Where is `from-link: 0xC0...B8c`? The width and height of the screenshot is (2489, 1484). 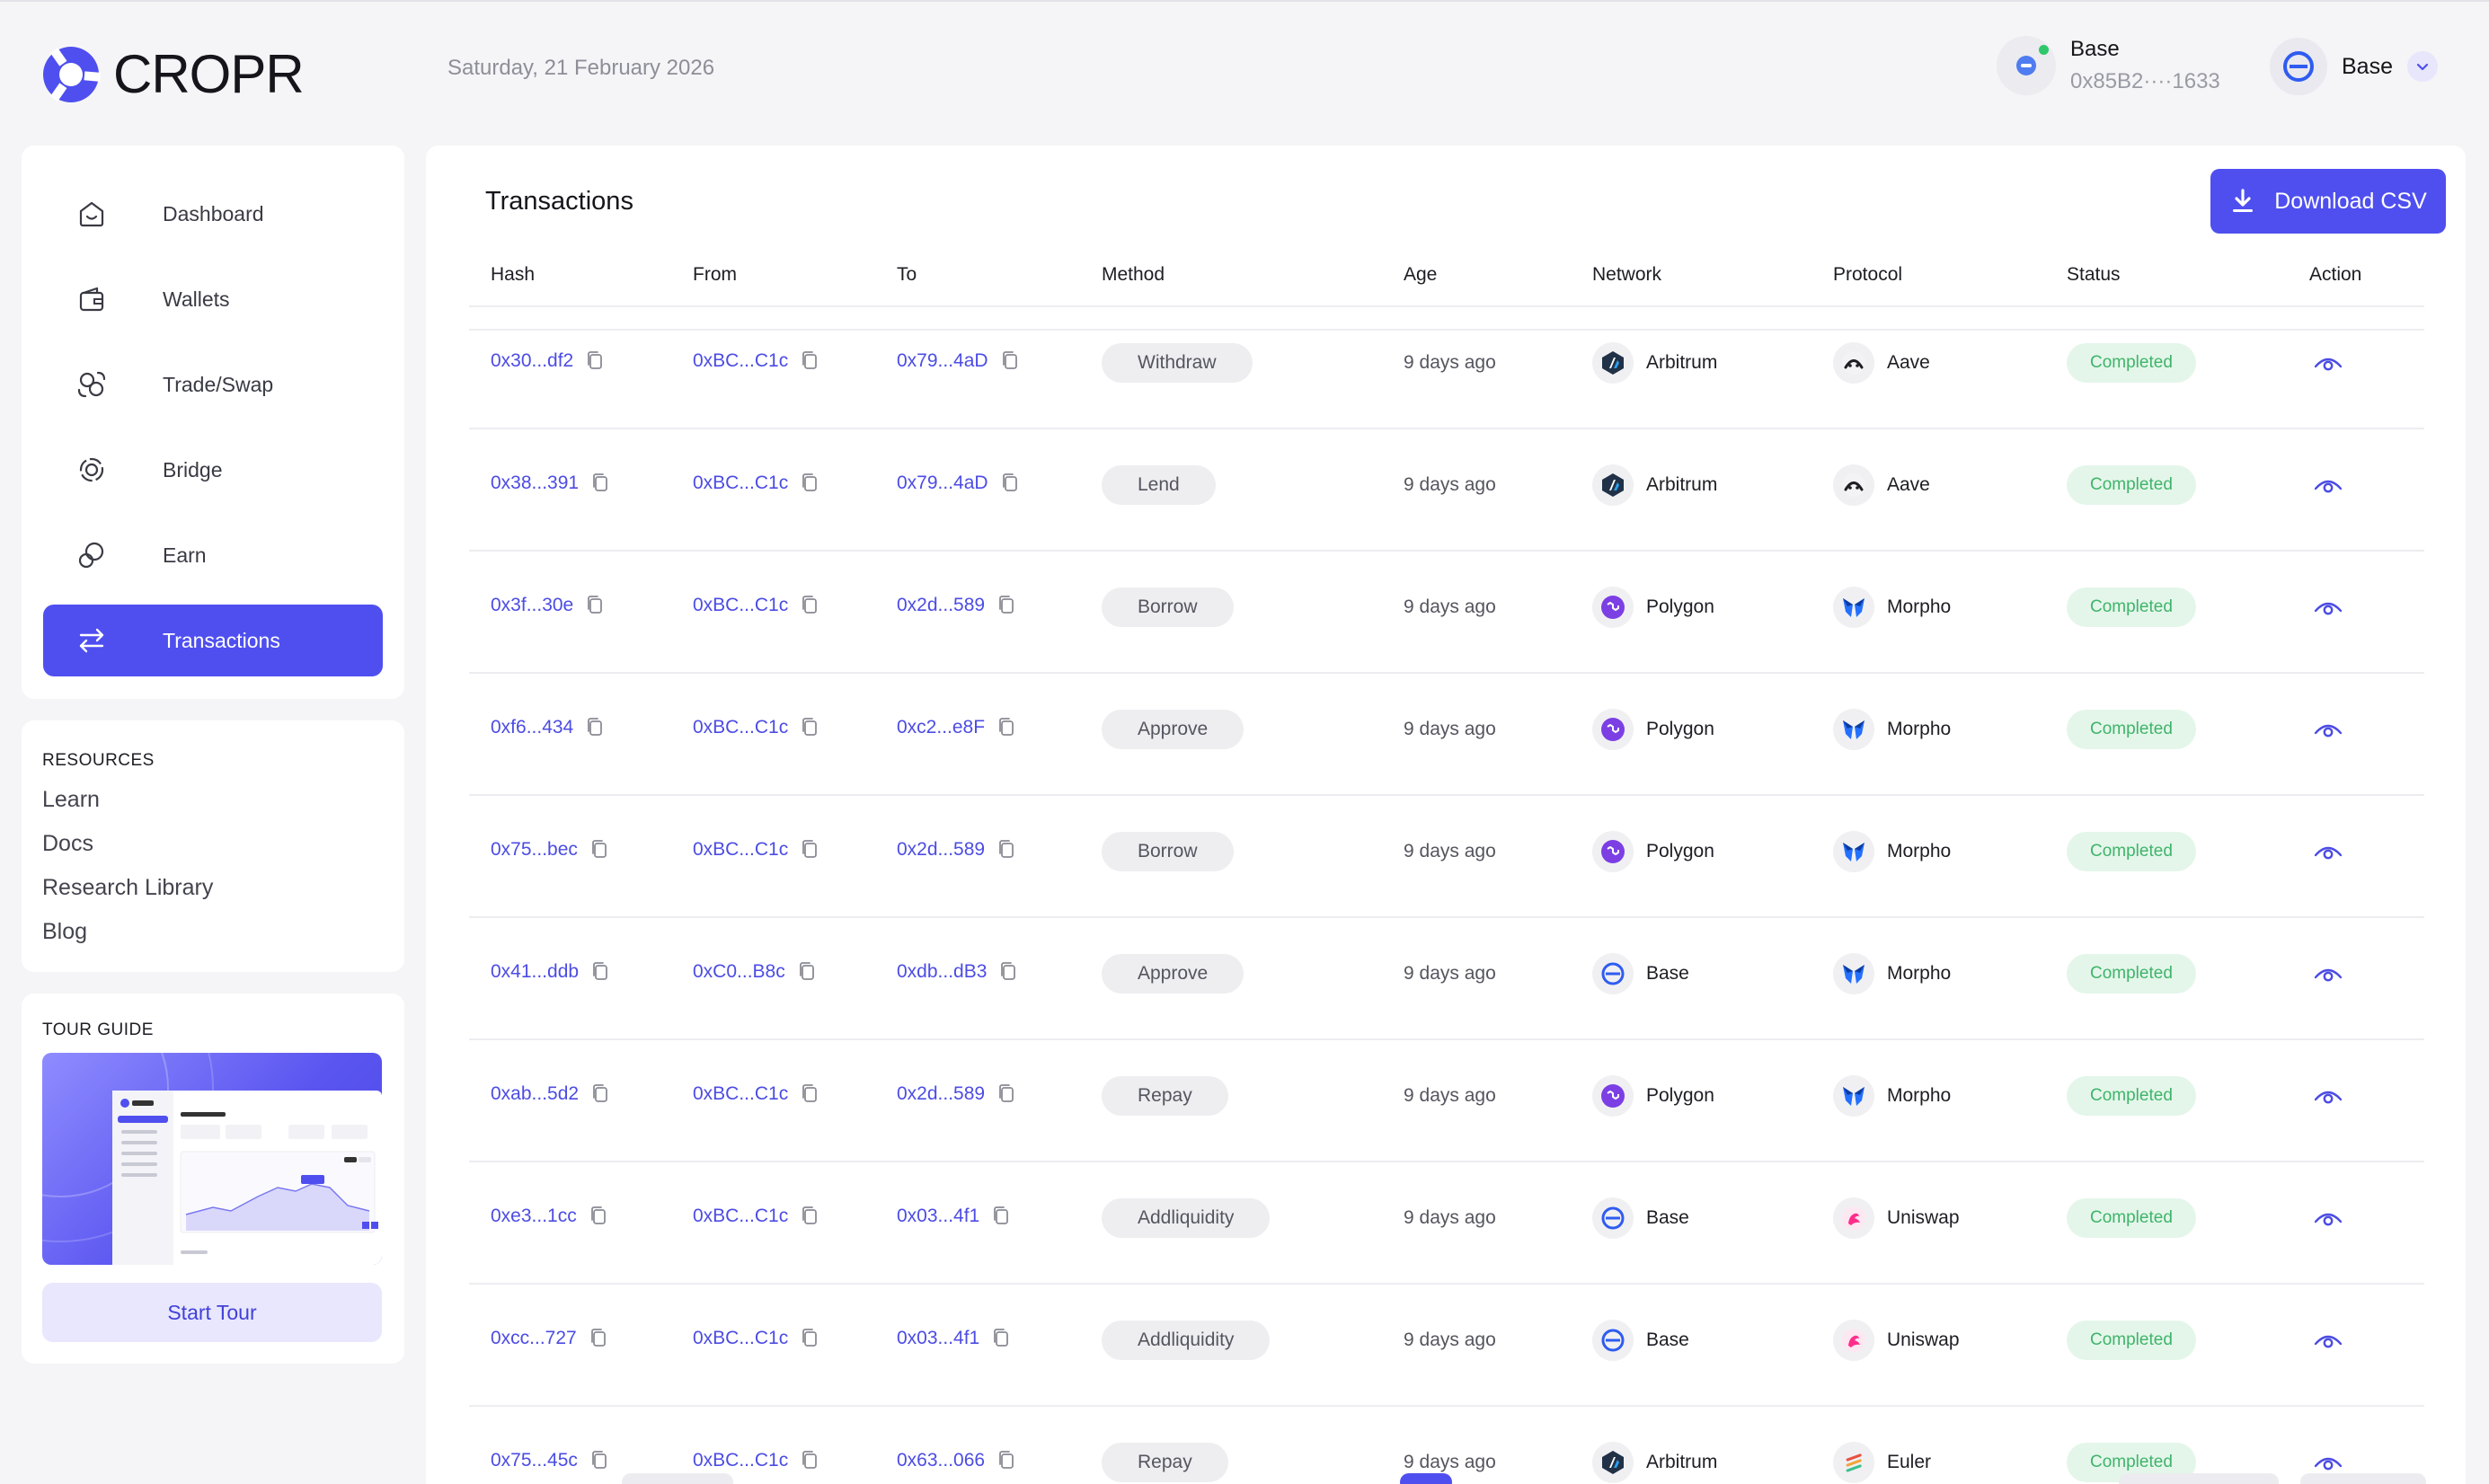
from-link: 0xC0...B8c is located at coordinates (739, 972).